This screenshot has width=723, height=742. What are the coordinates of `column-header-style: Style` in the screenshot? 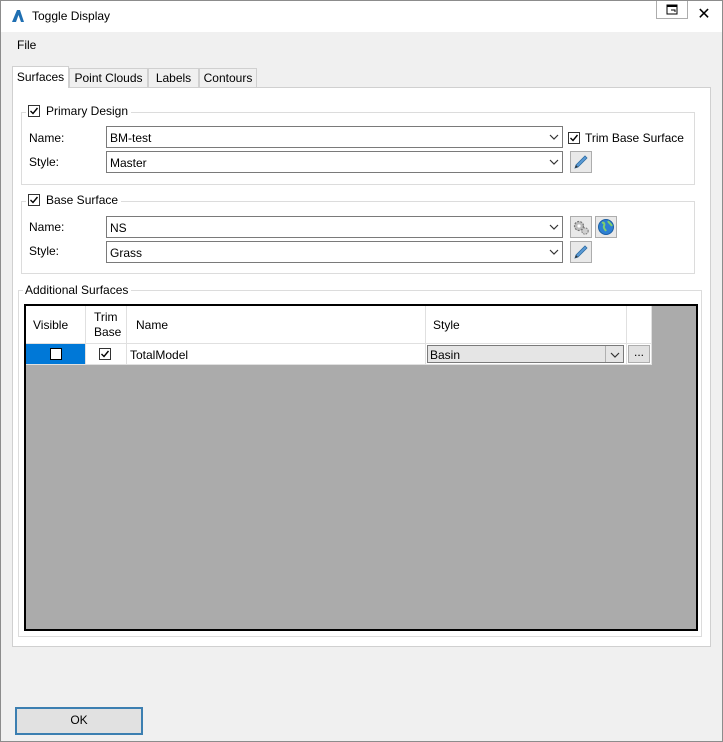 It's located at (526, 325).